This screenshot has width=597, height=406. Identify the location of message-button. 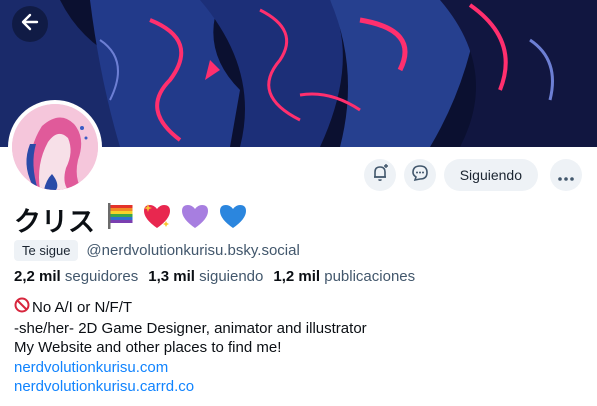
(419, 175).